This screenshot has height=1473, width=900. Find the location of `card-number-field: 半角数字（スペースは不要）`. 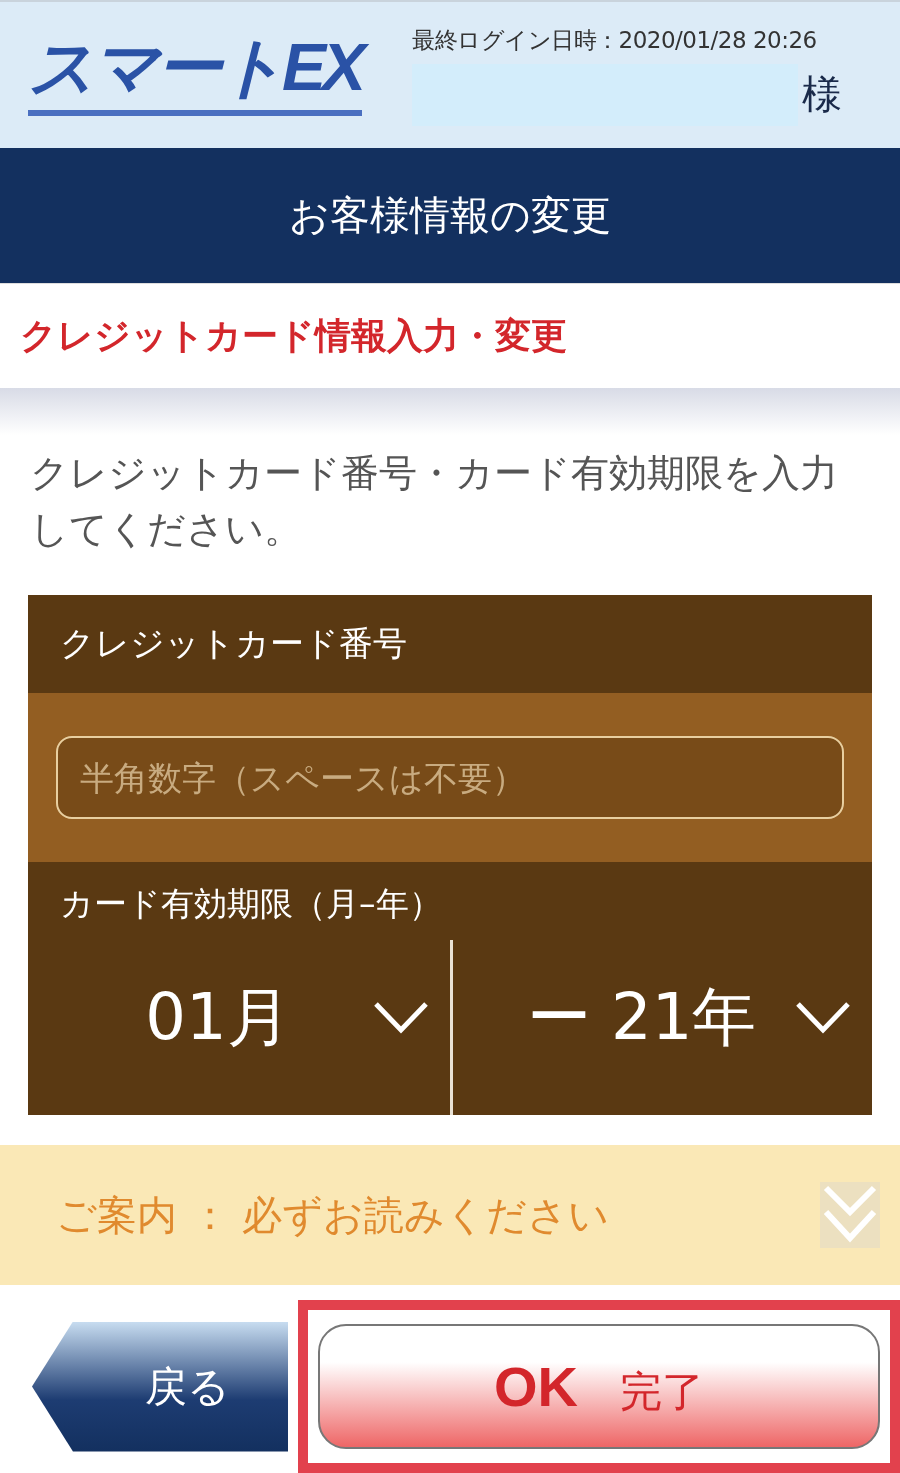

card-number-field: 半角数字（スペースは不要） is located at coordinates (450, 777).